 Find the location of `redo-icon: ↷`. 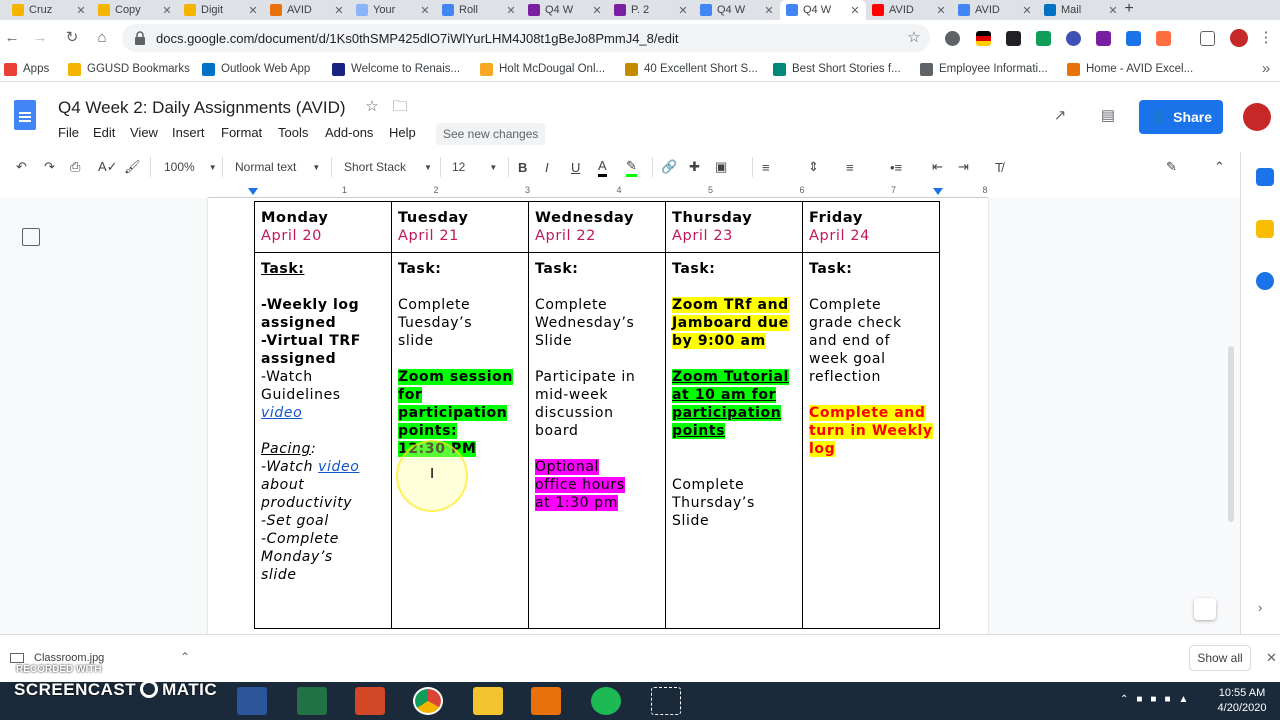

redo-icon: ↷ is located at coordinates (49, 167).